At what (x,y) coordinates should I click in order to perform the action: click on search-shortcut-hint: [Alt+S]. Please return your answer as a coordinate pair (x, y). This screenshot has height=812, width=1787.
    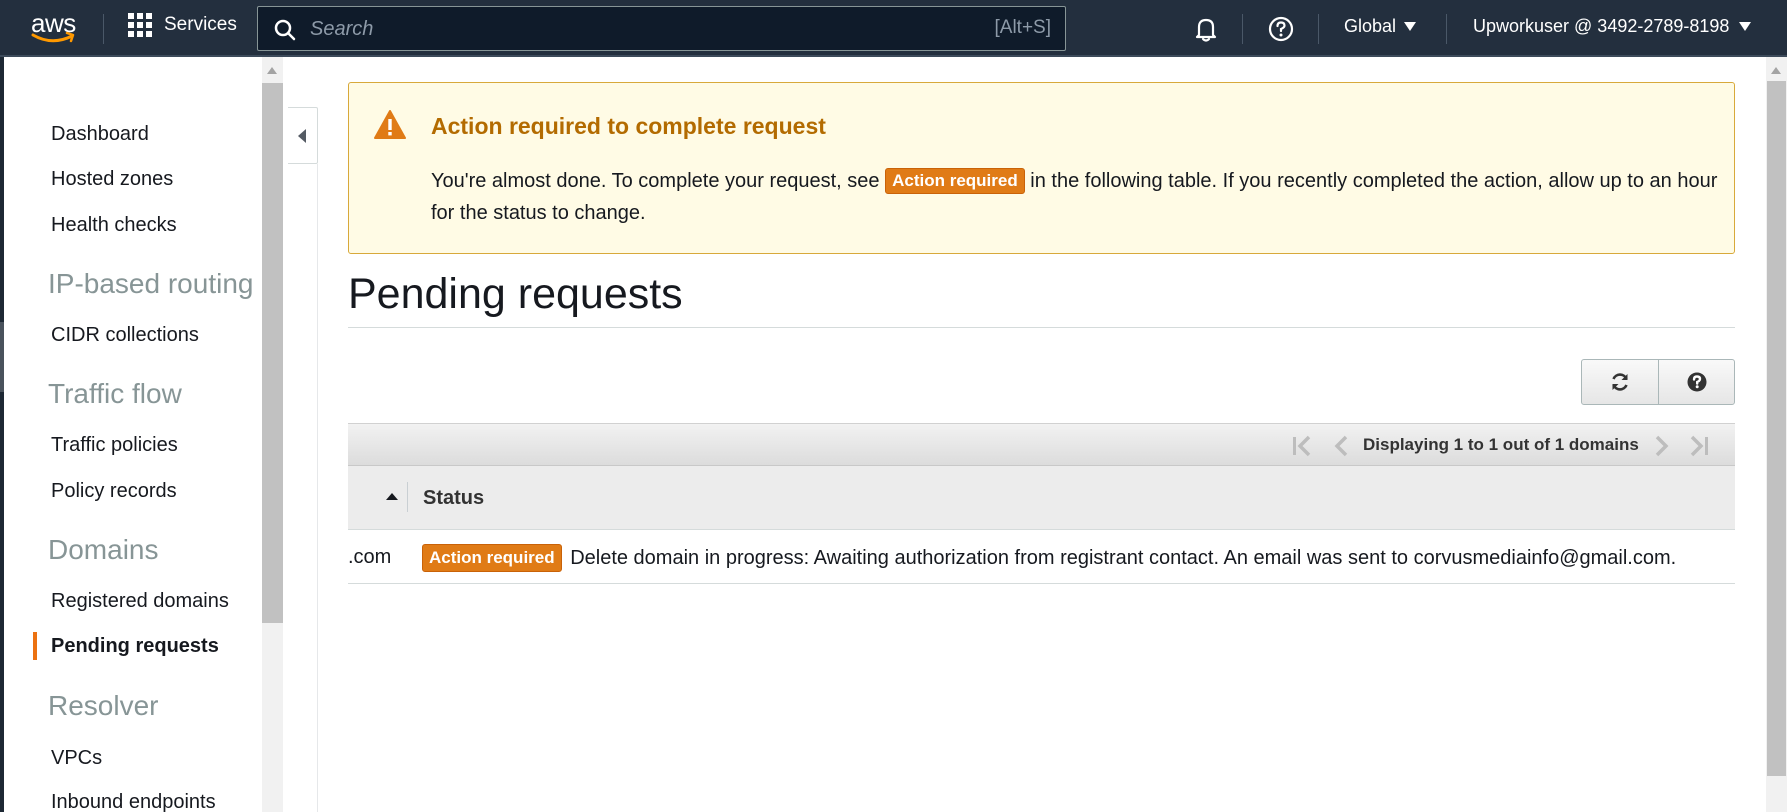
    Looking at the image, I should click on (1023, 27).